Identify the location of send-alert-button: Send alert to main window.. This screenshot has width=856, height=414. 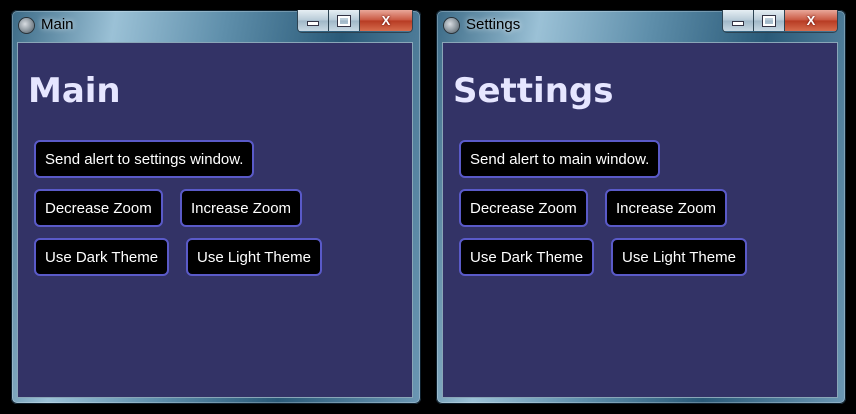
(560, 159).